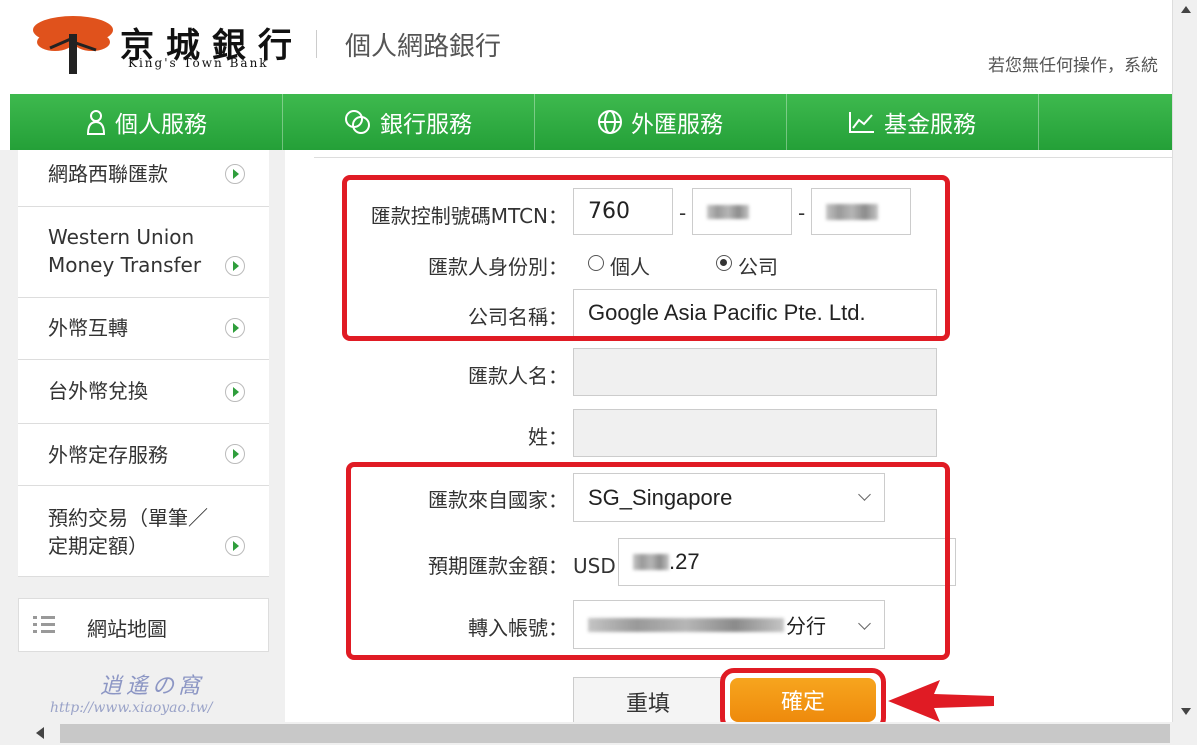 The width and height of the screenshot is (1197, 745). What do you see at coordinates (1186, 9) in the screenshot?
I see `scroll-up-icon` at bounding box center [1186, 9].